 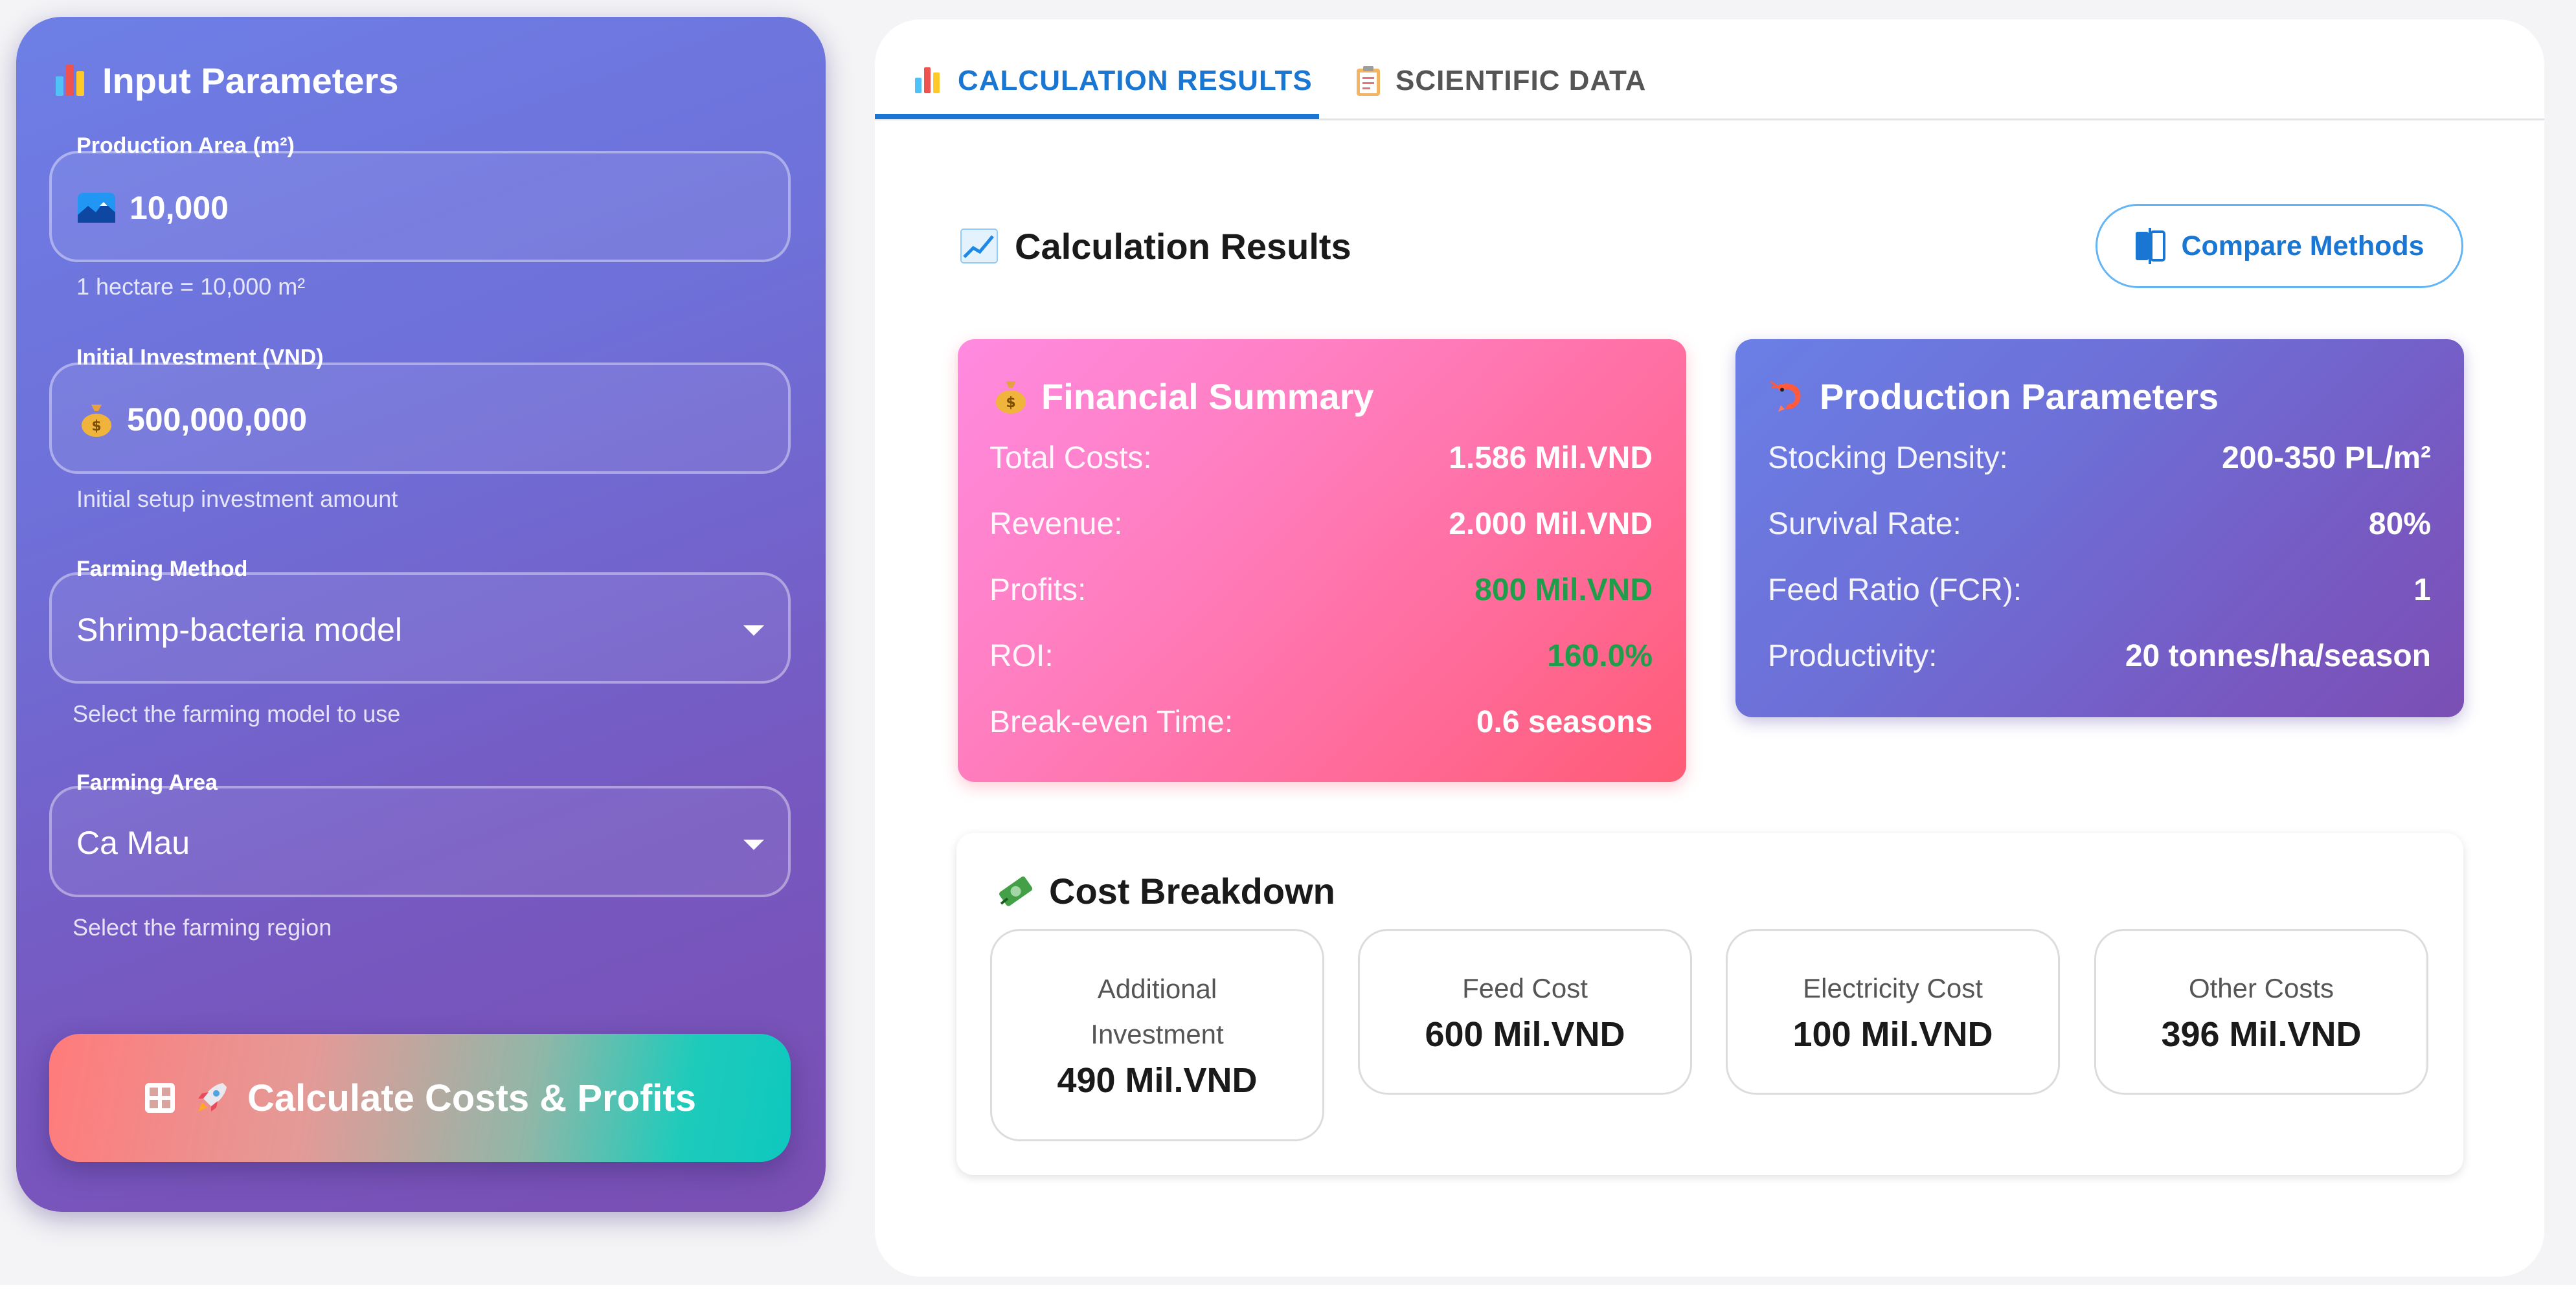 What do you see at coordinates (1135, 80) in the screenshot?
I see `tab-calculation-results-label: CALCULATION RESULTS` at bounding box center [1135, 80].